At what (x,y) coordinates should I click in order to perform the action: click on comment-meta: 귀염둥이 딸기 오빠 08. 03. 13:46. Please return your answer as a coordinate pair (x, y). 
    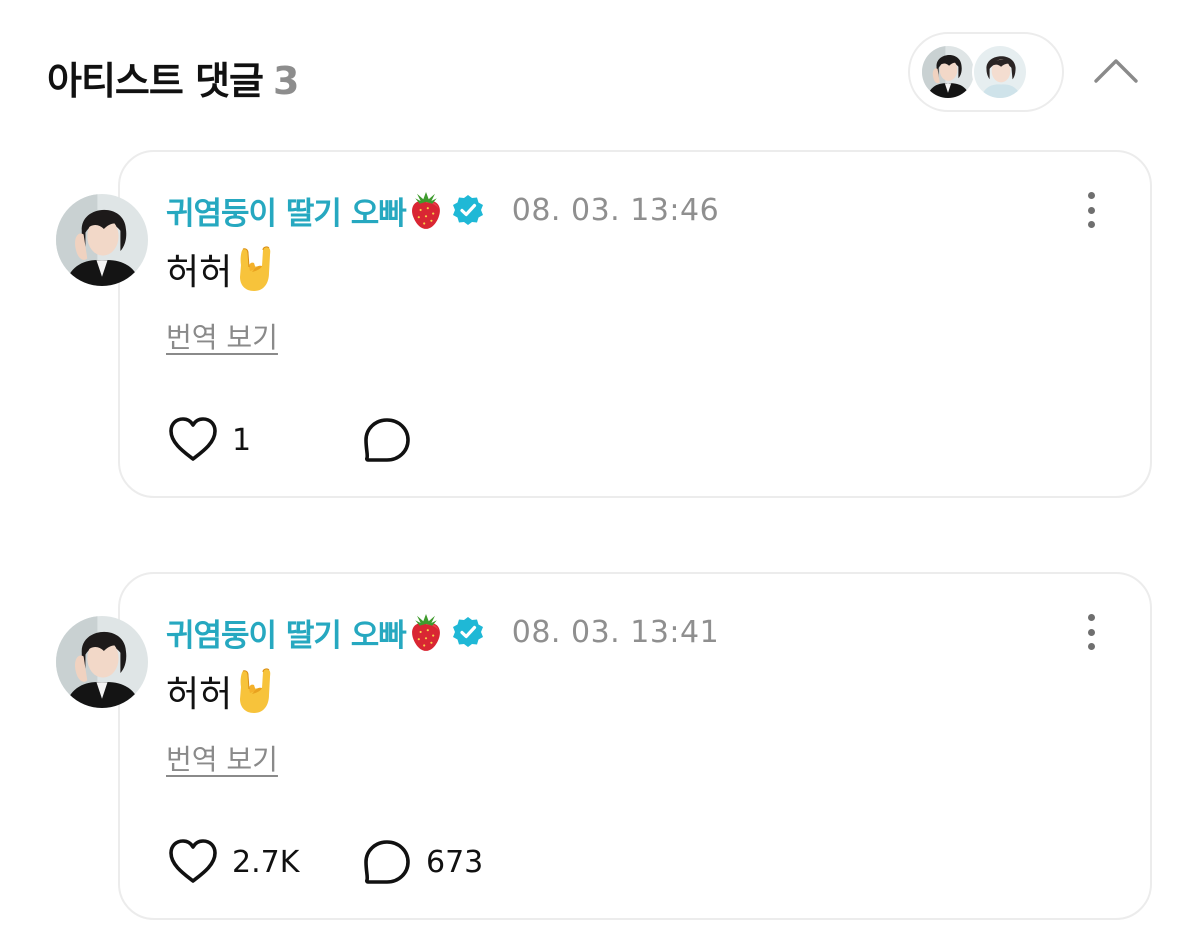
    Looking at the image, I should click on (442, 210).